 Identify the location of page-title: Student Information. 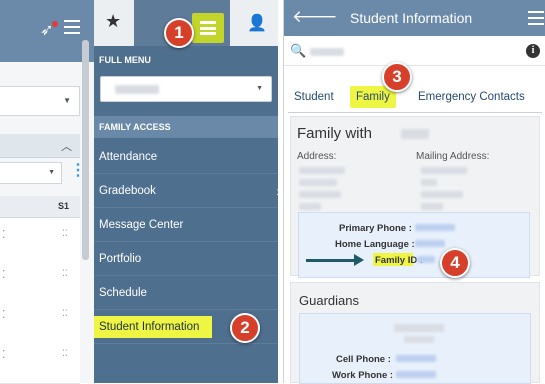
(411, 18).